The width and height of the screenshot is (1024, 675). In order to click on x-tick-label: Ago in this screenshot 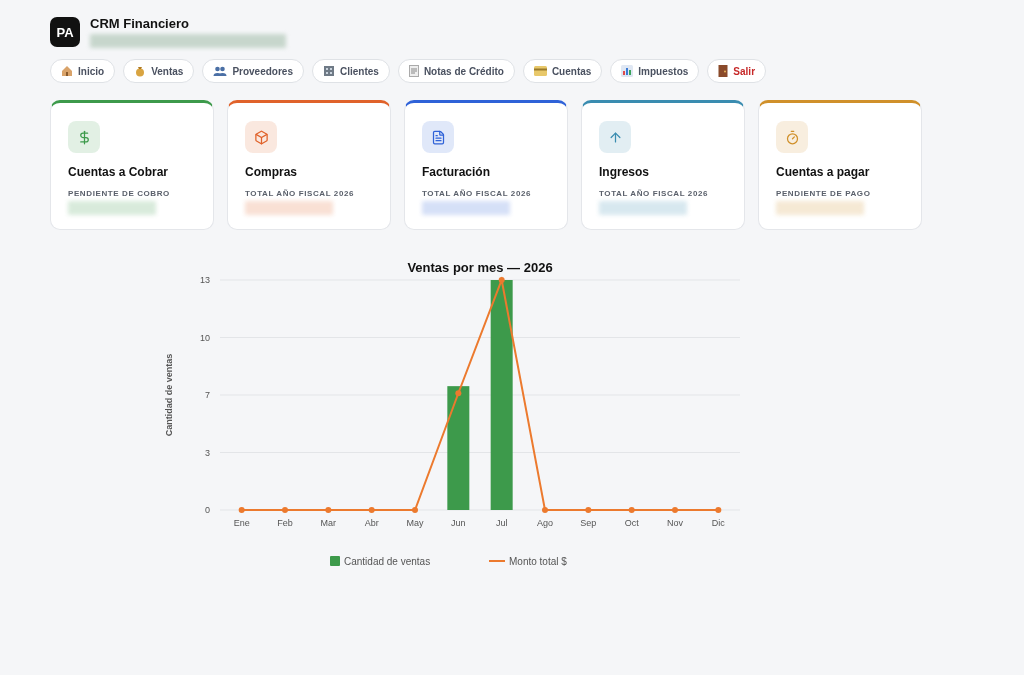, I will do `click(545, 523)`.